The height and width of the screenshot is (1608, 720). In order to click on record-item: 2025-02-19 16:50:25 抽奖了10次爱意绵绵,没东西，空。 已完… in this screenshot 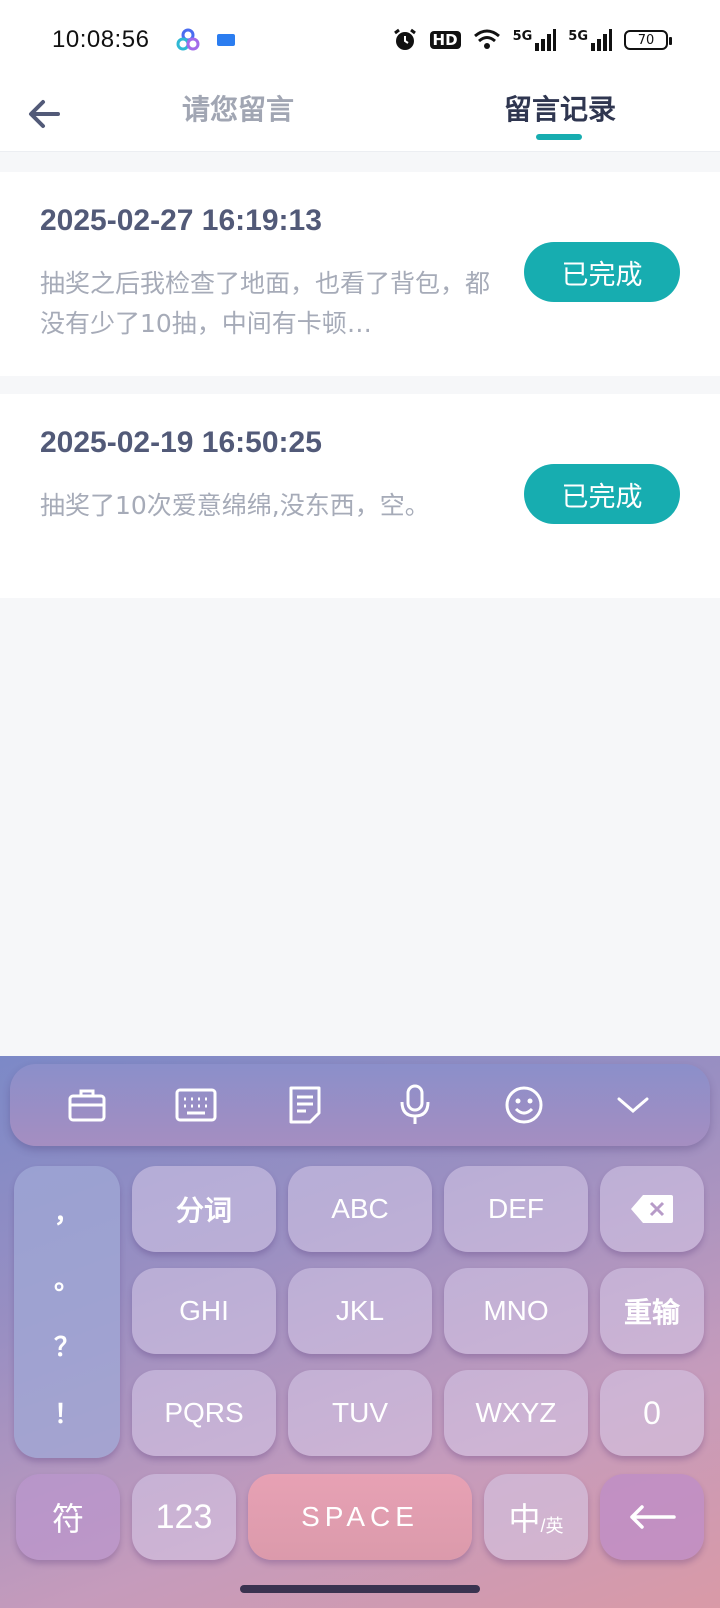, I will do `click(360, 496)`.